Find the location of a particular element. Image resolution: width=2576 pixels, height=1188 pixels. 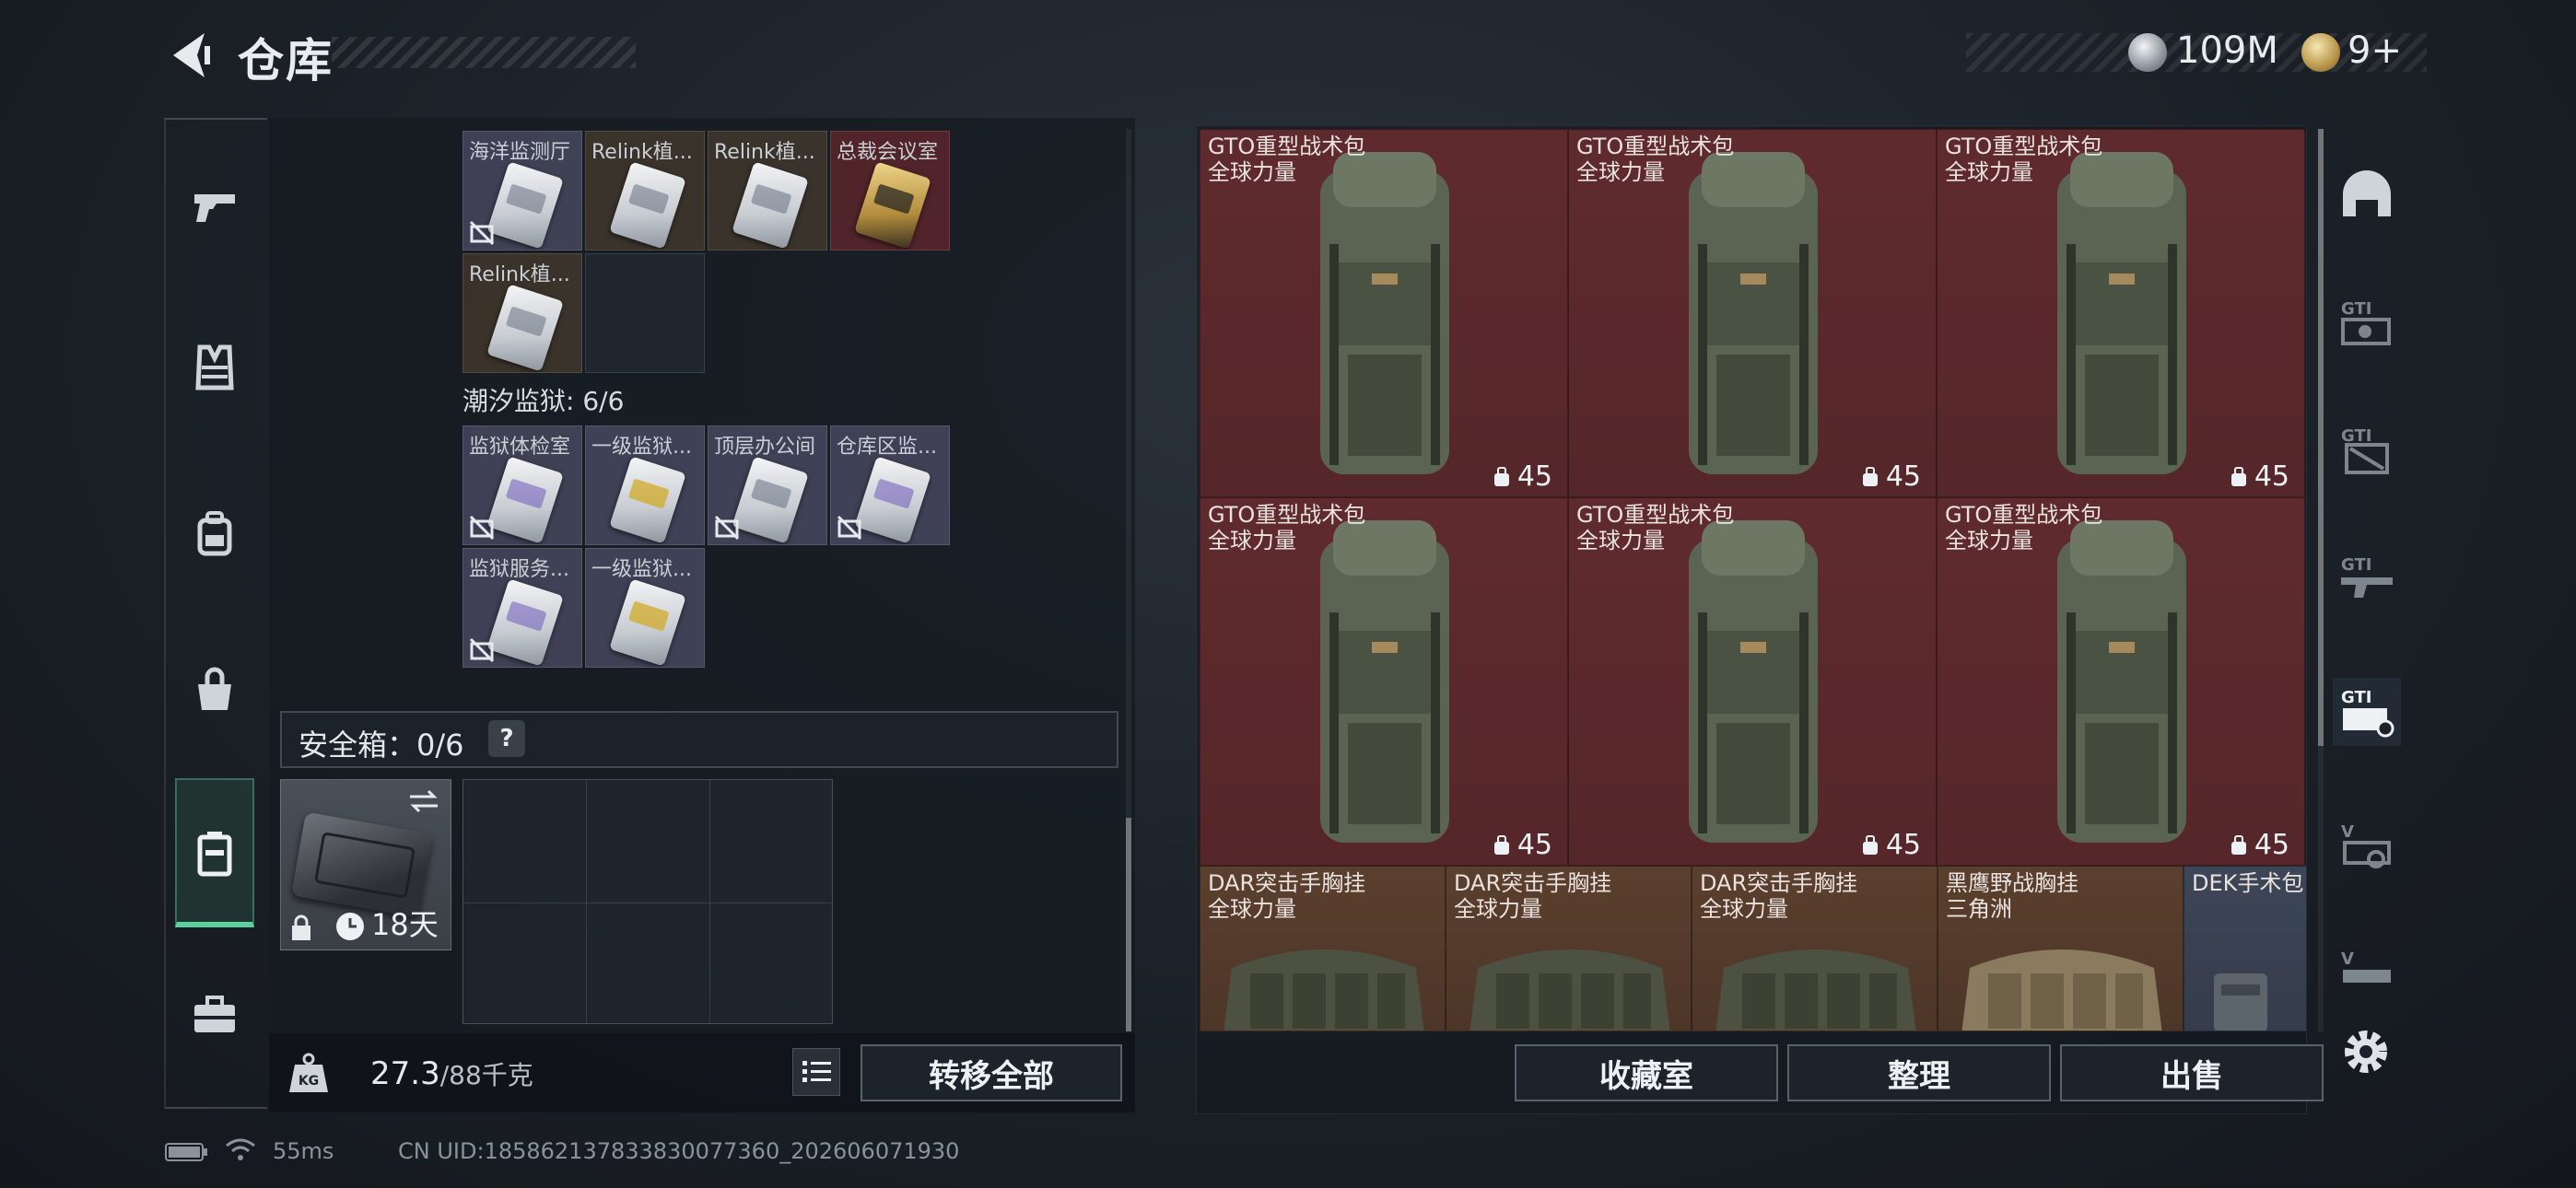

tab-gti-box: GTI is located at coordinates (2367, 450).